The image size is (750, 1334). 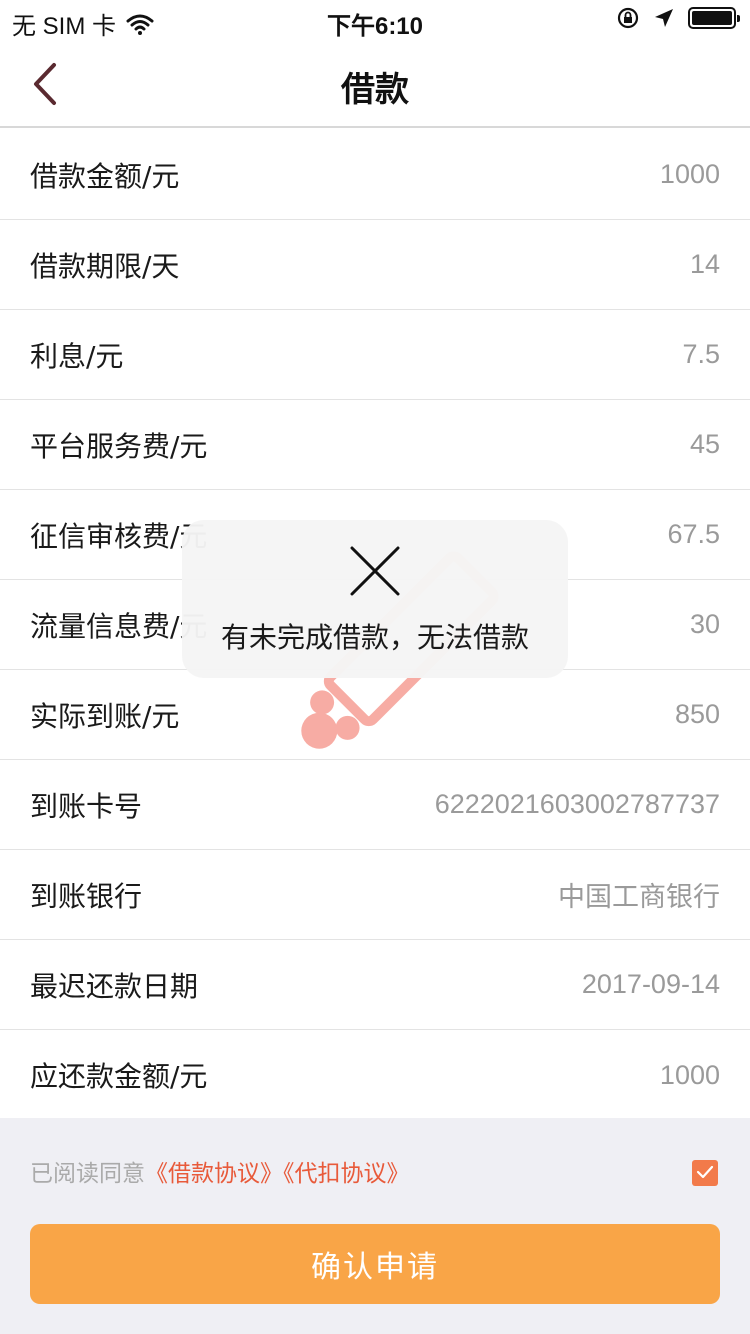 What do you see at coordinates (639, 897) in the screenshot?
I see `row-value: 中国工商银行` at bounding box center [639, 897].